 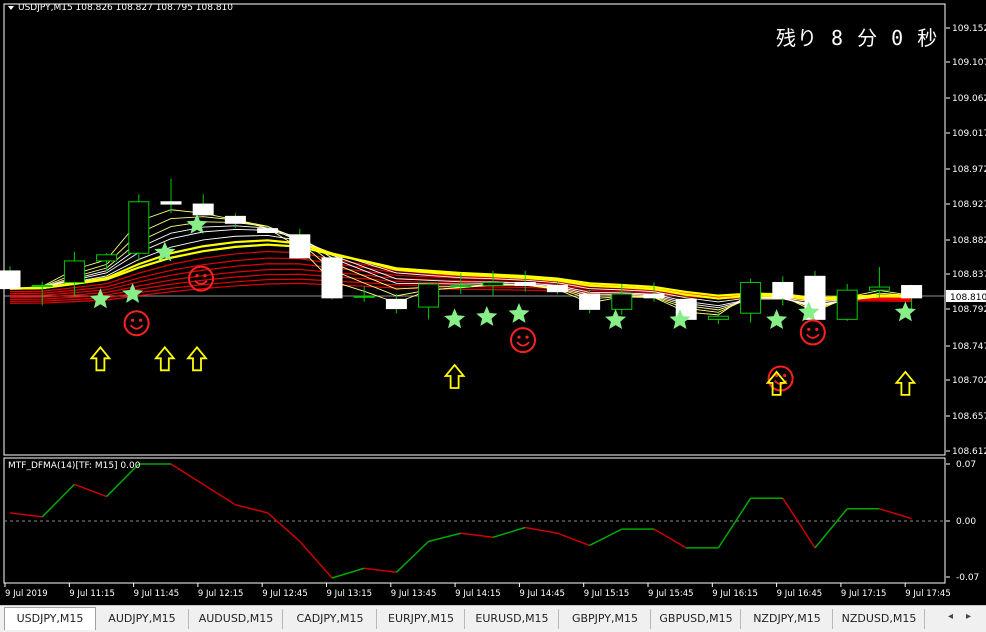 I want to click on symbol-tab: AUDUSD,M15, so click(x=236, y=619).